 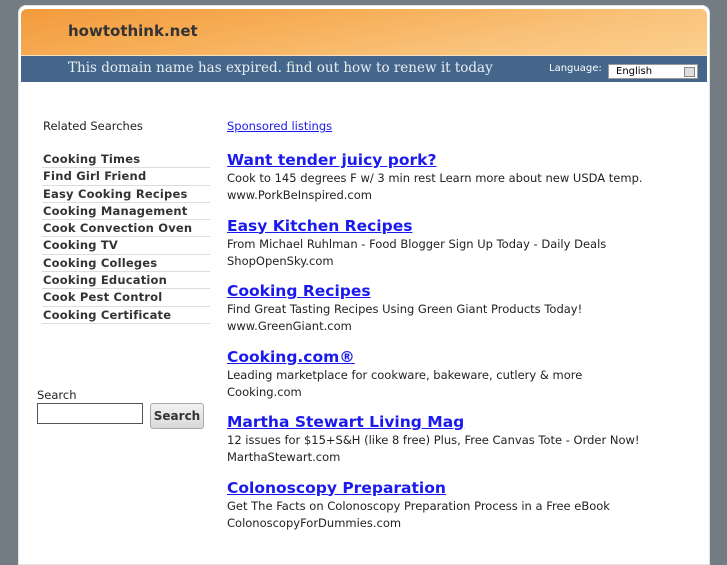 What do you see at coordinates (457, 422) in the screenshot?
I see `ad-title-link: Martha Stewart Living Mag` at bounding box center [457, 422].